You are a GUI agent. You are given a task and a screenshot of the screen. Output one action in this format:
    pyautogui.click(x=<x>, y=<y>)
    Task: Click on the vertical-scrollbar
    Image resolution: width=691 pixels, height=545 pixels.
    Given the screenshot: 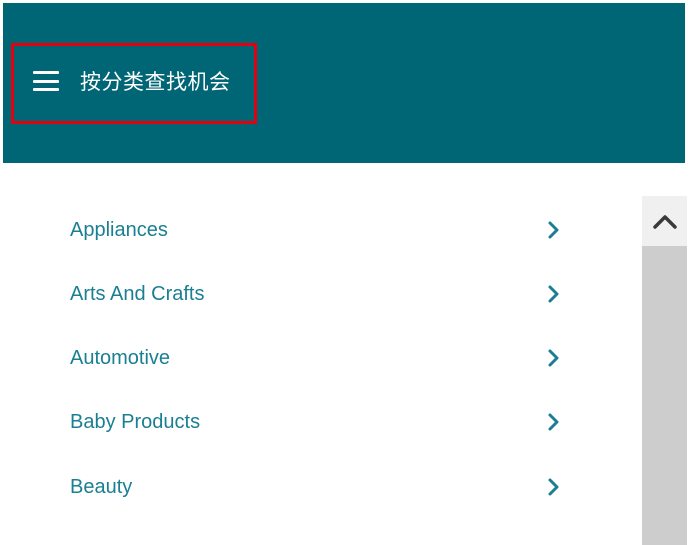 What is the action you would take?
    pyautogui.click(x=664, y=370)
    